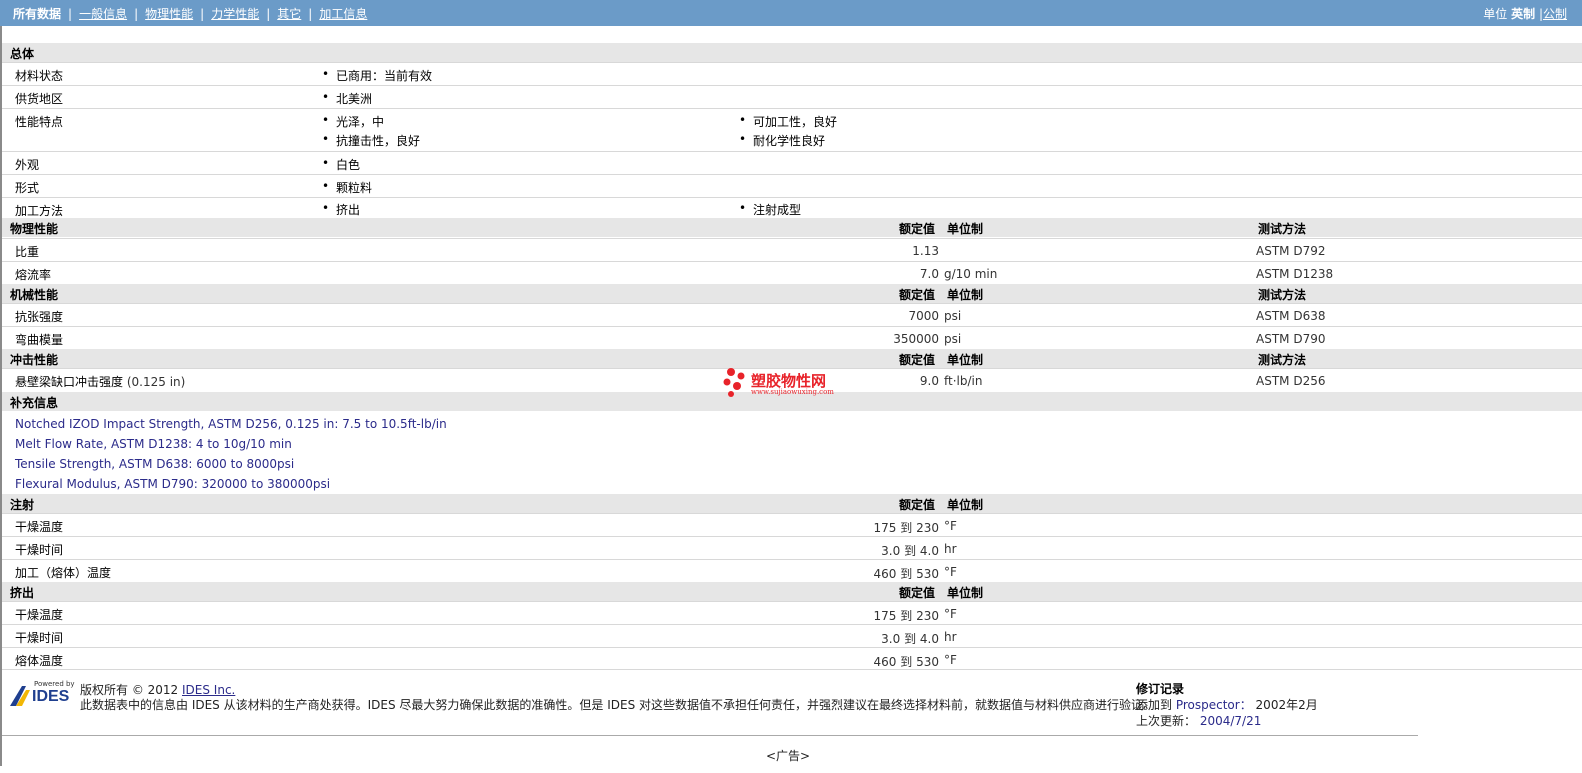 This screenshot has width=1582, height=773. What do you see at coordinates (734, 382) in the screenshot?
I see `watermark-dots-icon` at bounding box center [734, 382].